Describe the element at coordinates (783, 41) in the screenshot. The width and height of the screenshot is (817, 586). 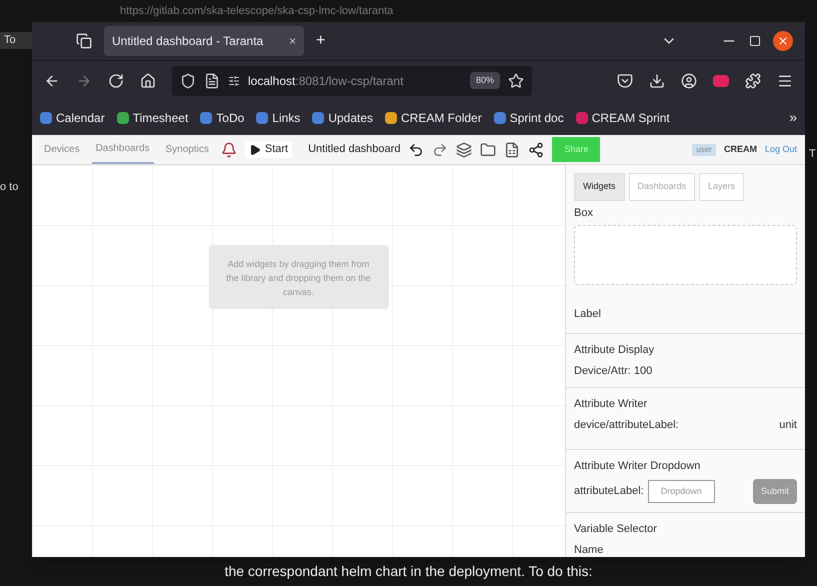
I see `close-icon` at that location.